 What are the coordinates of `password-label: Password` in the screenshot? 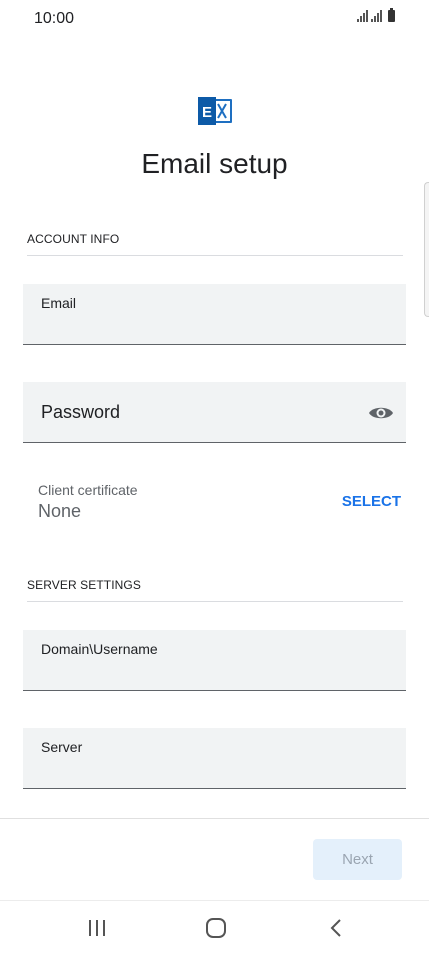 It's located at (81, 412).